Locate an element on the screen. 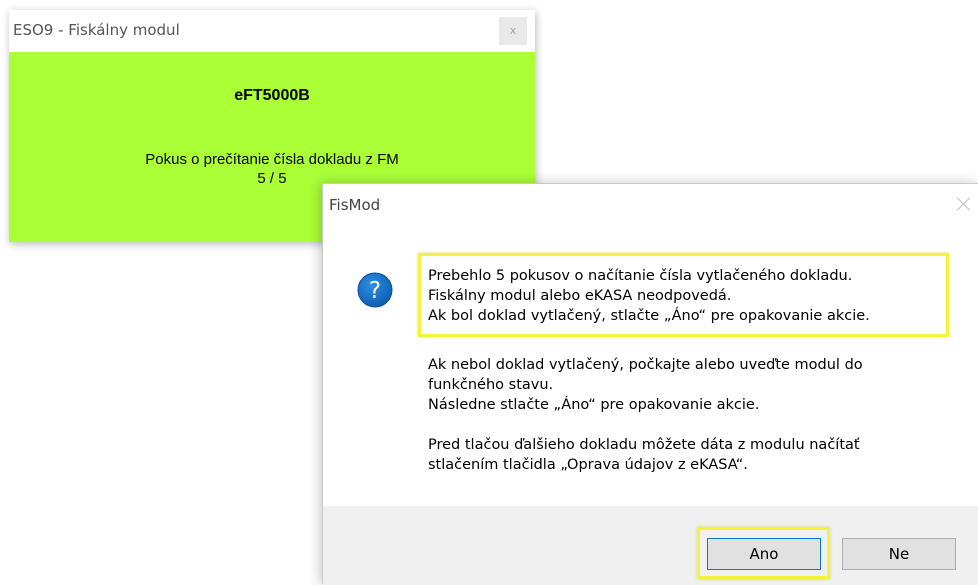 This screenshot has height=585, width=978. message-line: Fiskálny modul alebo eKASA neodpovedá. is located at coordinates (580, 296).